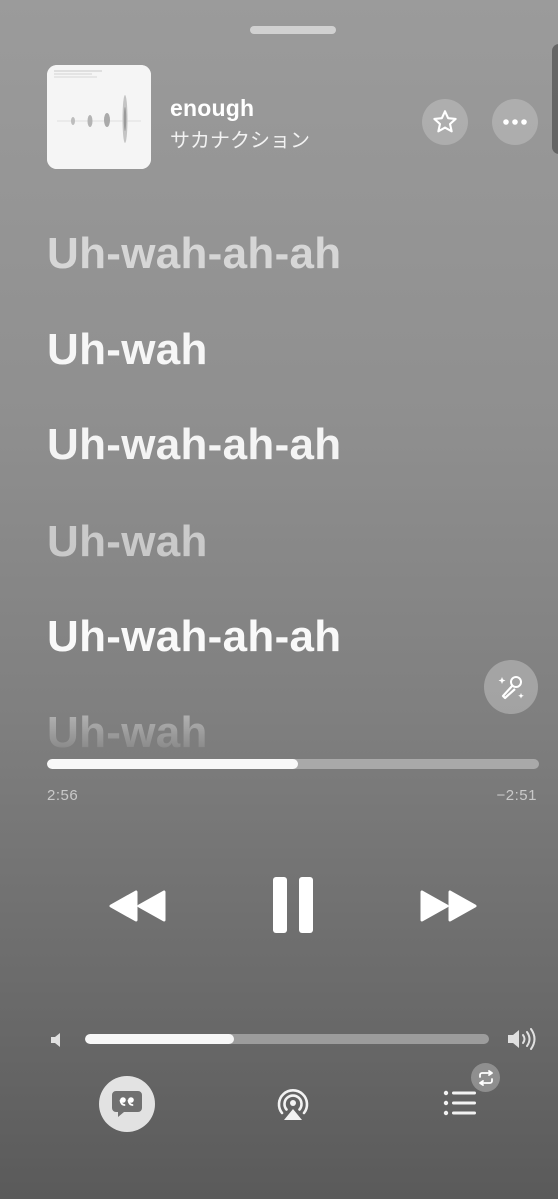 Image resolution: width=558 pixels, height=1199 pixels. Describe the element at coordinates (63, 795) in the screenshot. I see `elapsed-time: 2:56` at that location.